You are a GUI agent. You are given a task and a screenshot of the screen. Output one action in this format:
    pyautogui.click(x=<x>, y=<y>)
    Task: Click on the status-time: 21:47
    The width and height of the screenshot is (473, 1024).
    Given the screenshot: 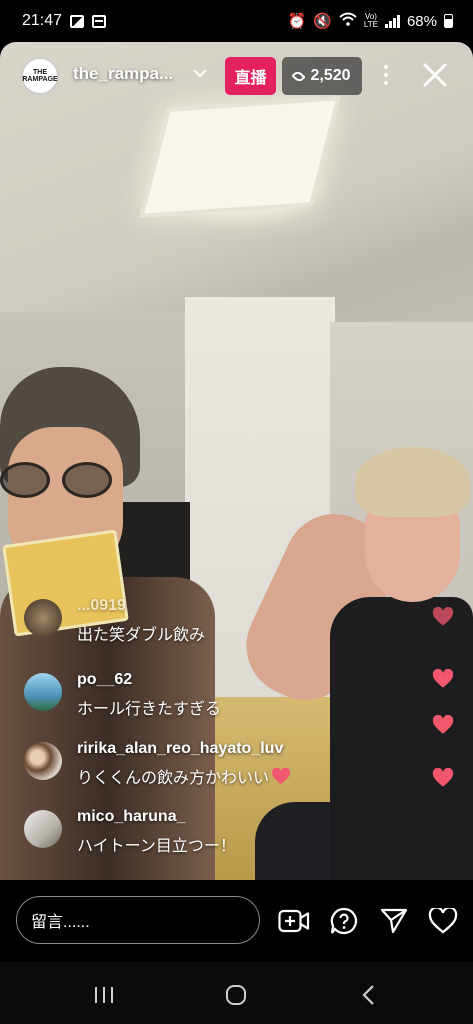 What is the action you would take?
    pyautogui.click(x=42, y=20)
    